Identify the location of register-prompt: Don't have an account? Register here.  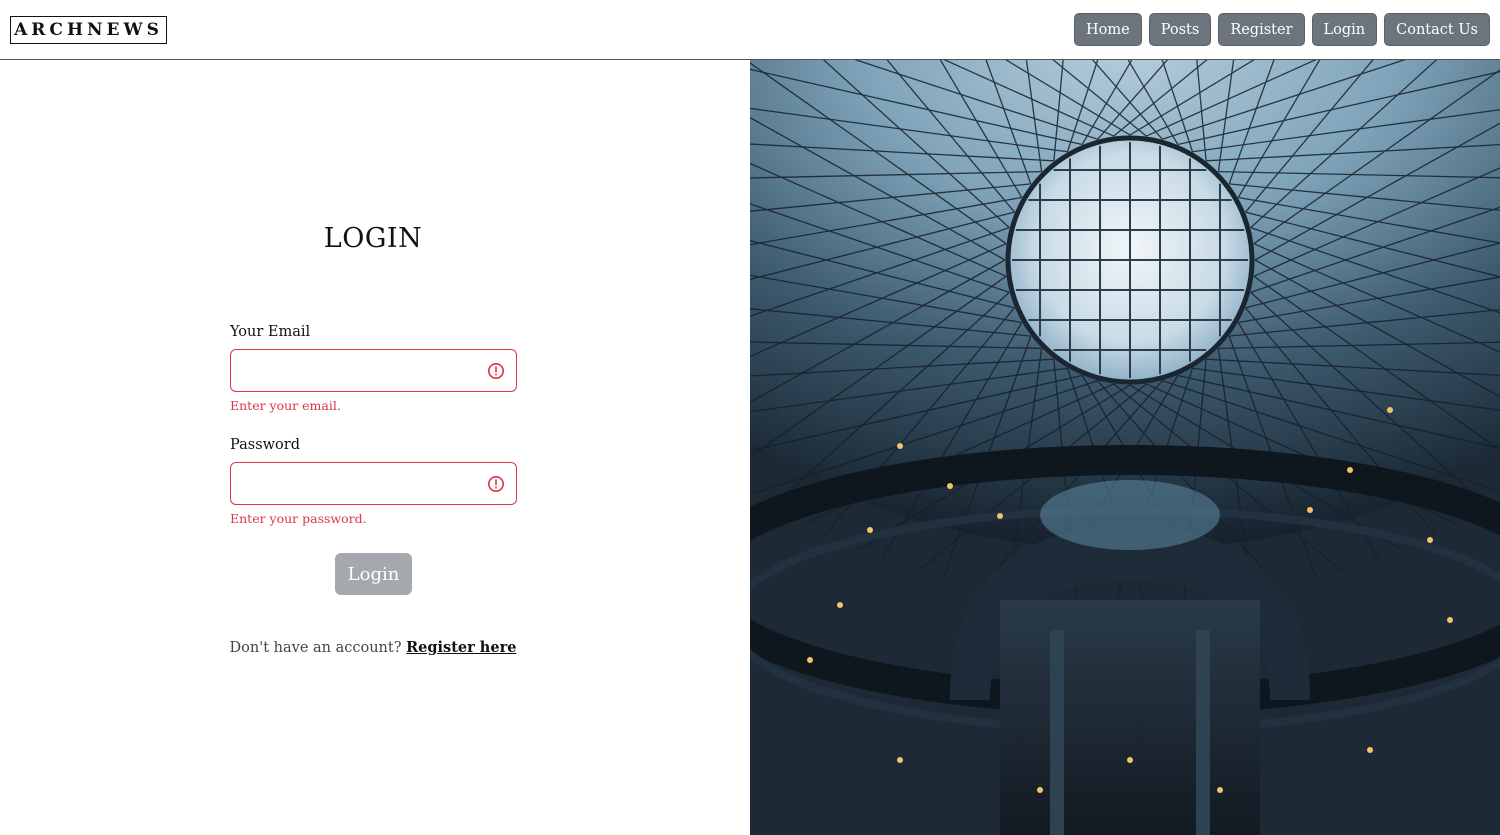
(373, 647).